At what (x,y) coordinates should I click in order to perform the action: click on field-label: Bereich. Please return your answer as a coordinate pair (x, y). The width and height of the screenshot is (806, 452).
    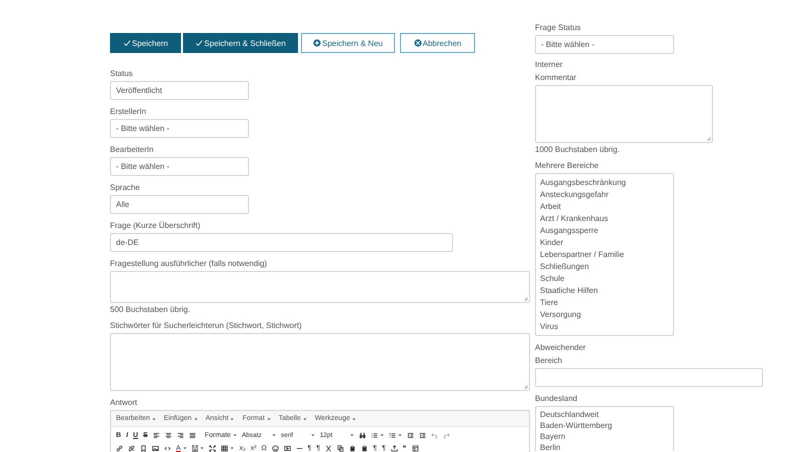
    Looking at the image, I should click on (549, 361).